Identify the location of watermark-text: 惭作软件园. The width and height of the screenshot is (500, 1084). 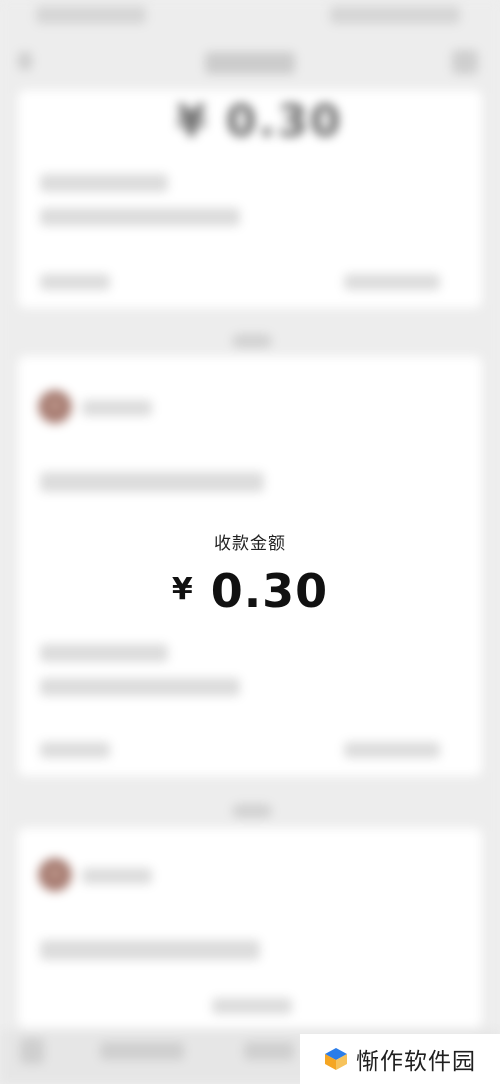
(416, 1062).